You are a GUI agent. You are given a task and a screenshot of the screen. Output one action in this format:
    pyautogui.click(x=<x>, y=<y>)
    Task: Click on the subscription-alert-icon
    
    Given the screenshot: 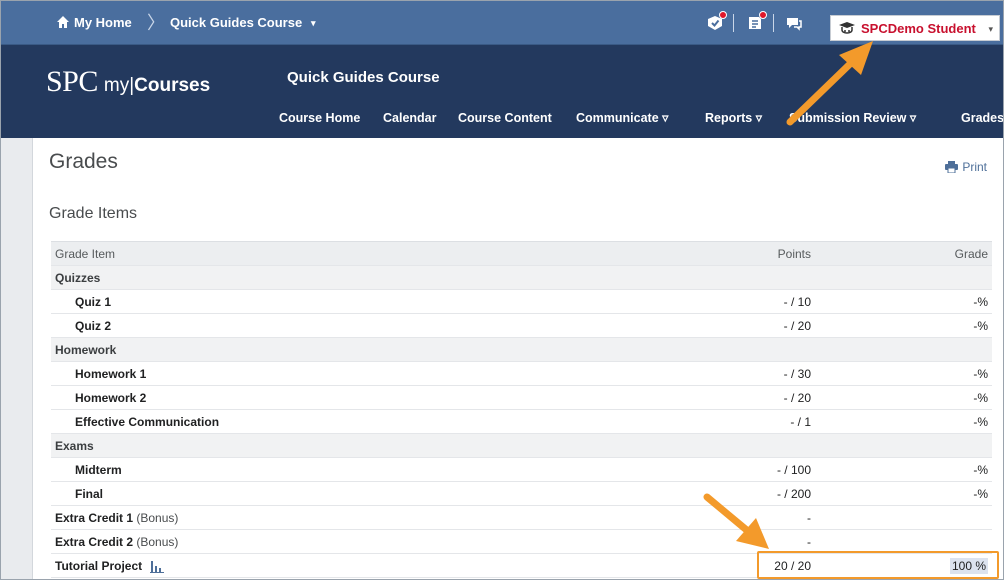 What is the action you would take?
    pyautogui.click(x=716, y=22)
    